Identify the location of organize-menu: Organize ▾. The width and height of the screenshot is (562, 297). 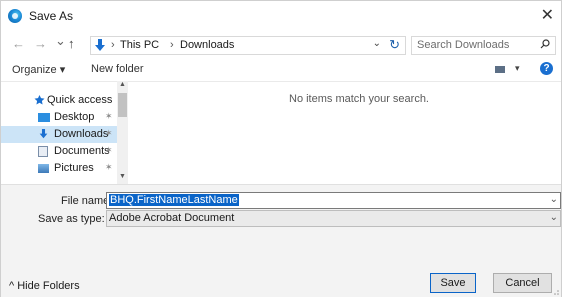
(38, 69).